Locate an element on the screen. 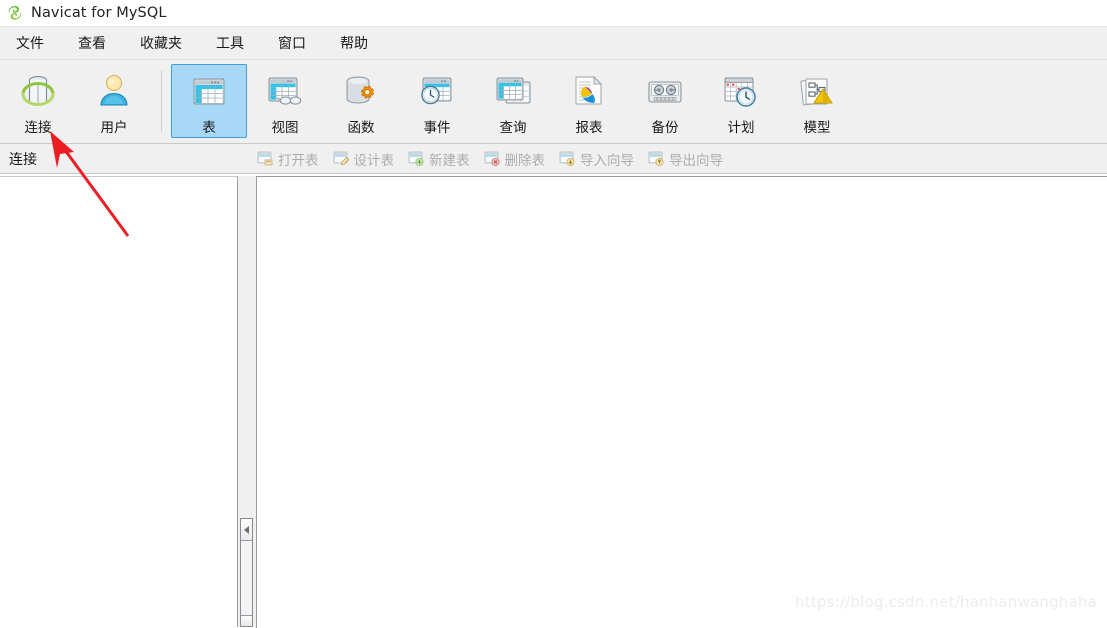 The image size is (1107, 628). export-wizard-icon is located at coordinates (656, 159).